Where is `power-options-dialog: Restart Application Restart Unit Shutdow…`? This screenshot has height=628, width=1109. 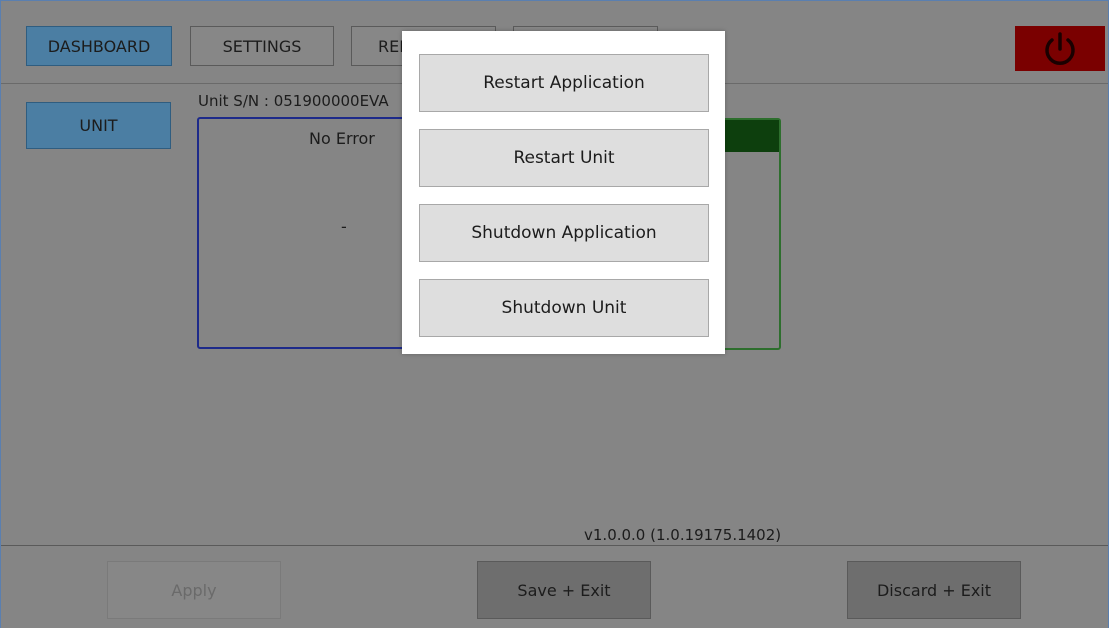
power-options-dialog: Restart Application Restart Unit Shutdow… is located at coordinates (563, 192).